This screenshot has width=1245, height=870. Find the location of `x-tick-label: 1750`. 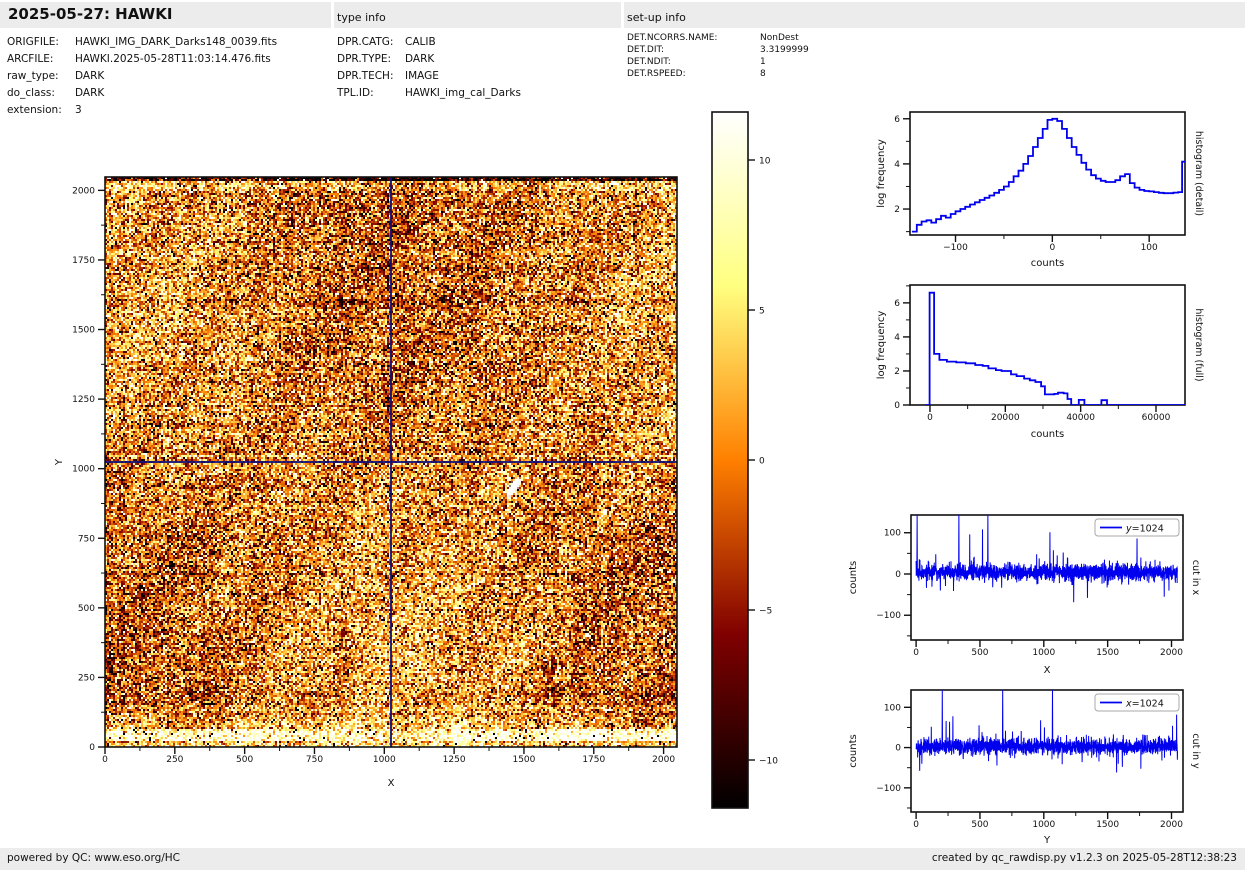

x-tick-label: 1750 is located at coordinates (593, 760).